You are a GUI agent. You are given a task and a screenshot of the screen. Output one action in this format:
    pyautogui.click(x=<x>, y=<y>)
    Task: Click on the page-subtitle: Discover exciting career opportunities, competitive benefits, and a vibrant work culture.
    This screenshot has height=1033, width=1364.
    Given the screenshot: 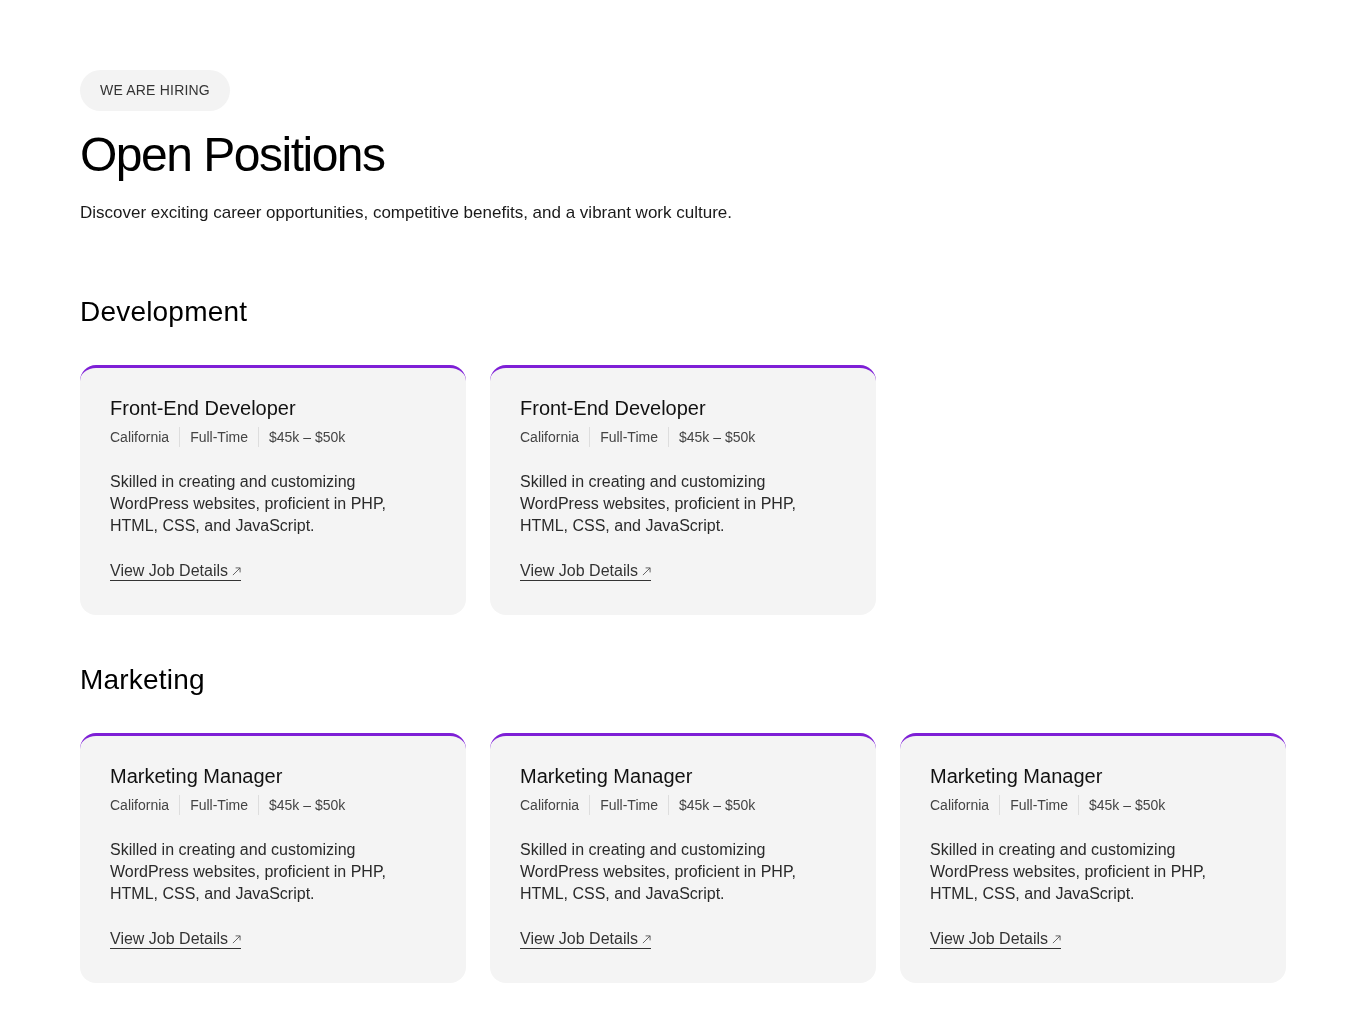 What is the action you would take?
    pyautogui.click(x=406, y=213)
    